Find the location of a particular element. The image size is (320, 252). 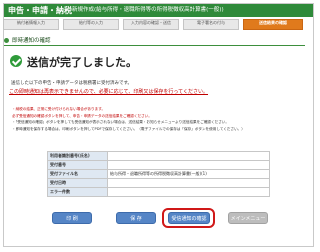

table-row: 利用者識別番号(氏名) is located at coordinates (158, 156).